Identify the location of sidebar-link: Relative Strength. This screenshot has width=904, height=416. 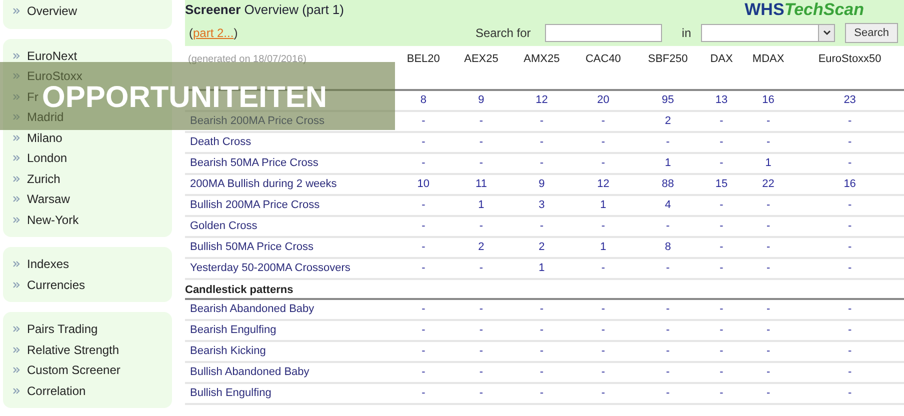
(73, 349).